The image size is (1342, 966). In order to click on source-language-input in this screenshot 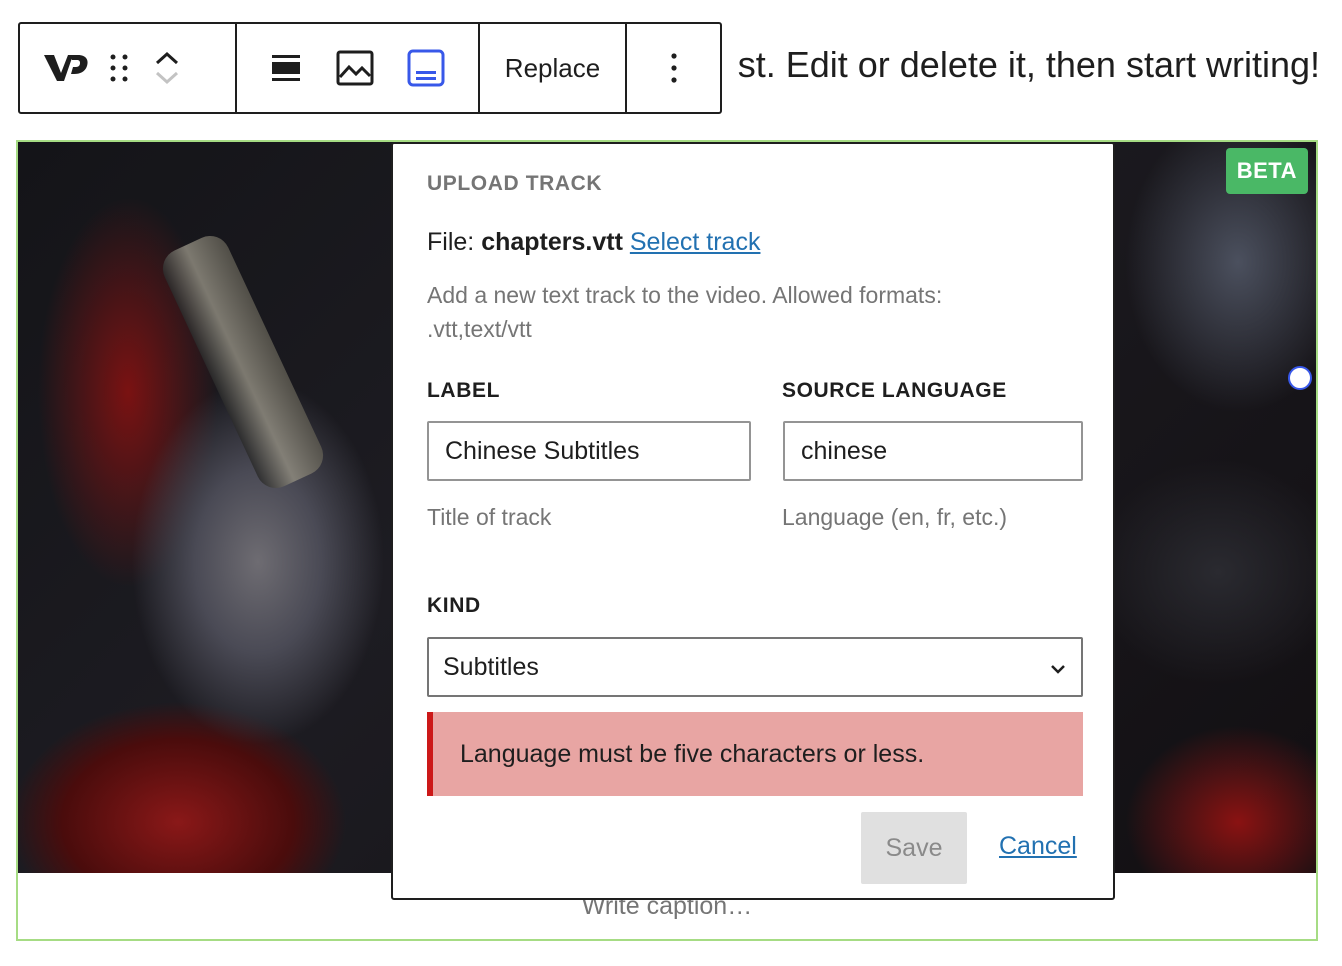, I will do `click(933, 451)`.